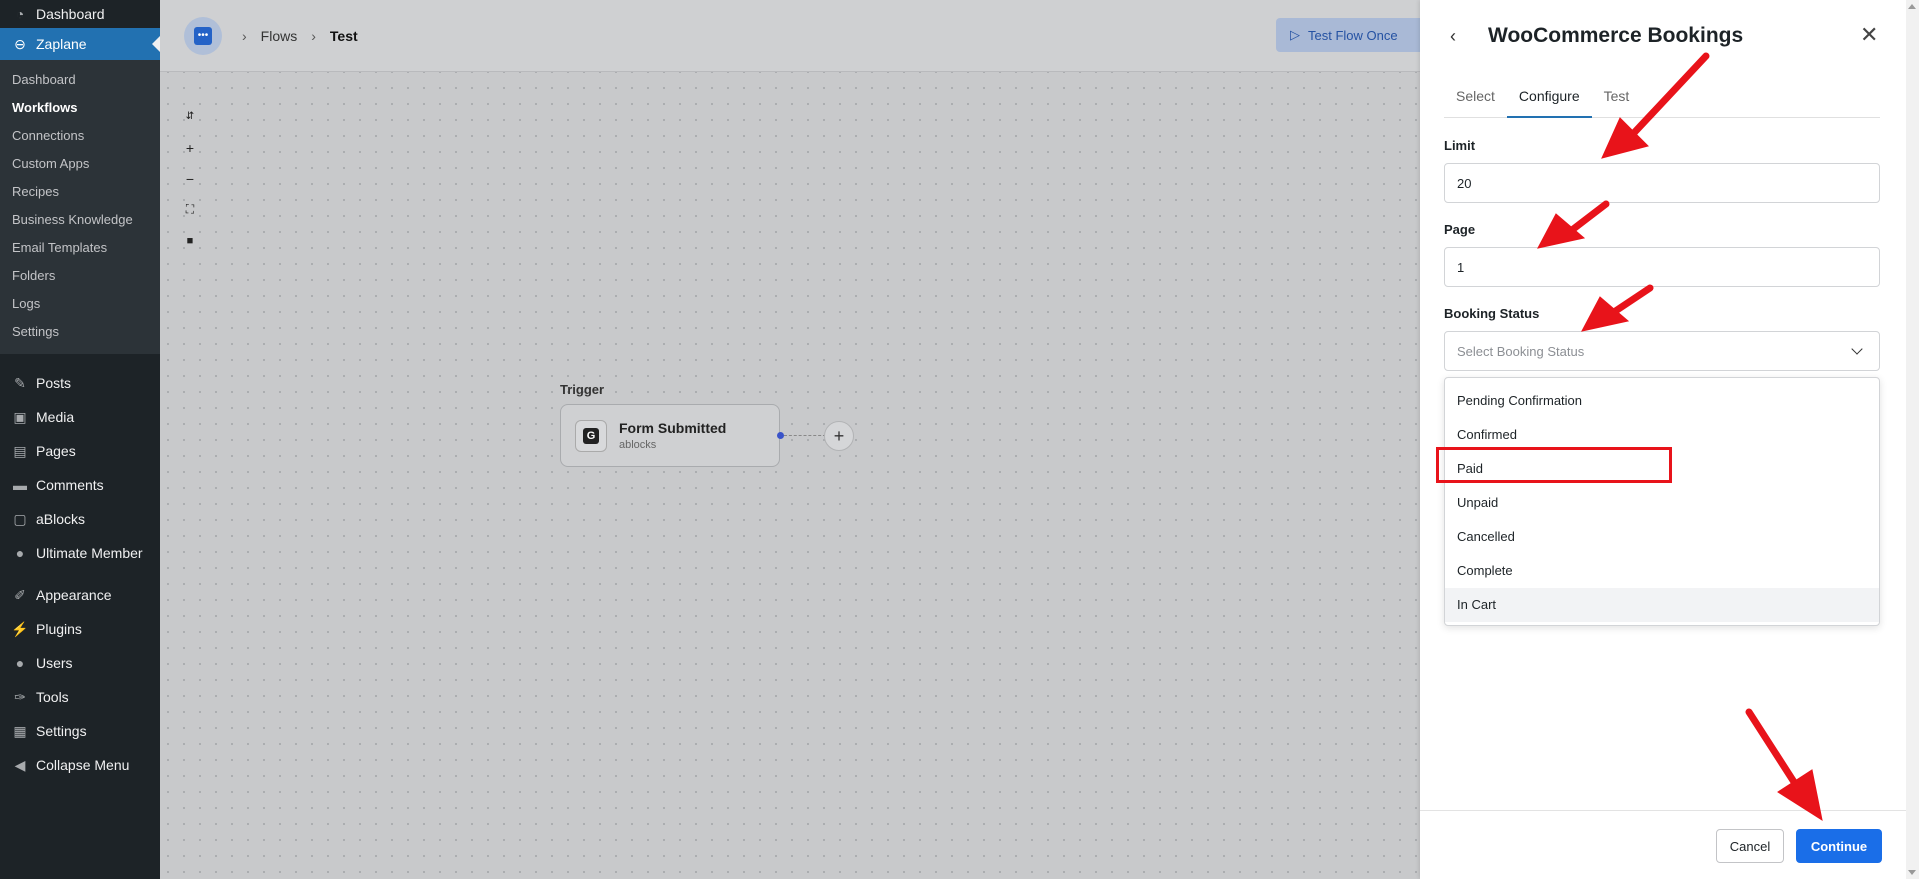 The width and height of the screenshot is (1919, 879). I want to click on sidebar-item-label: Settings, so click(61, 731).